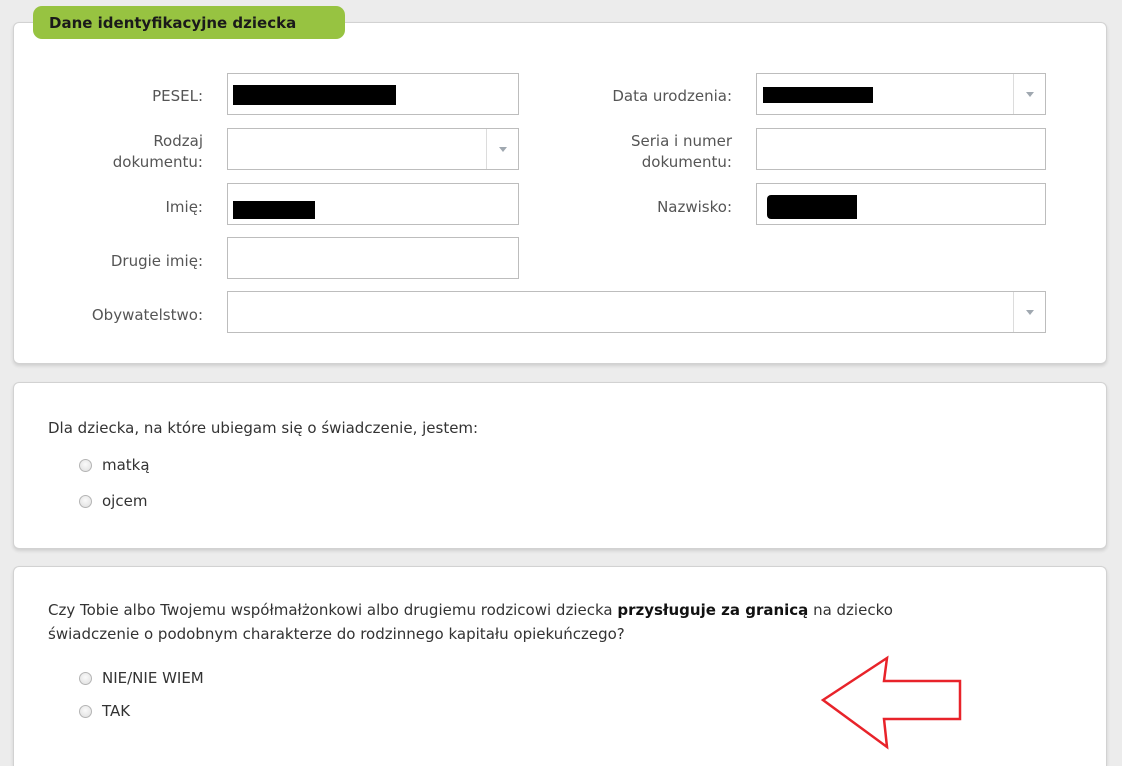 Image resolution: width=1122 pixels, height=766 pixels. I want to click on radio-option-no: NIE/NIE WIEM, so click(141, 678).